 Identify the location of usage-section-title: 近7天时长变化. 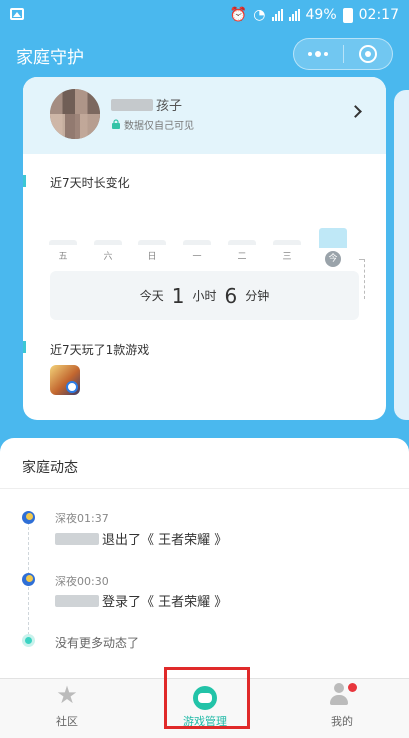
(90, 183).